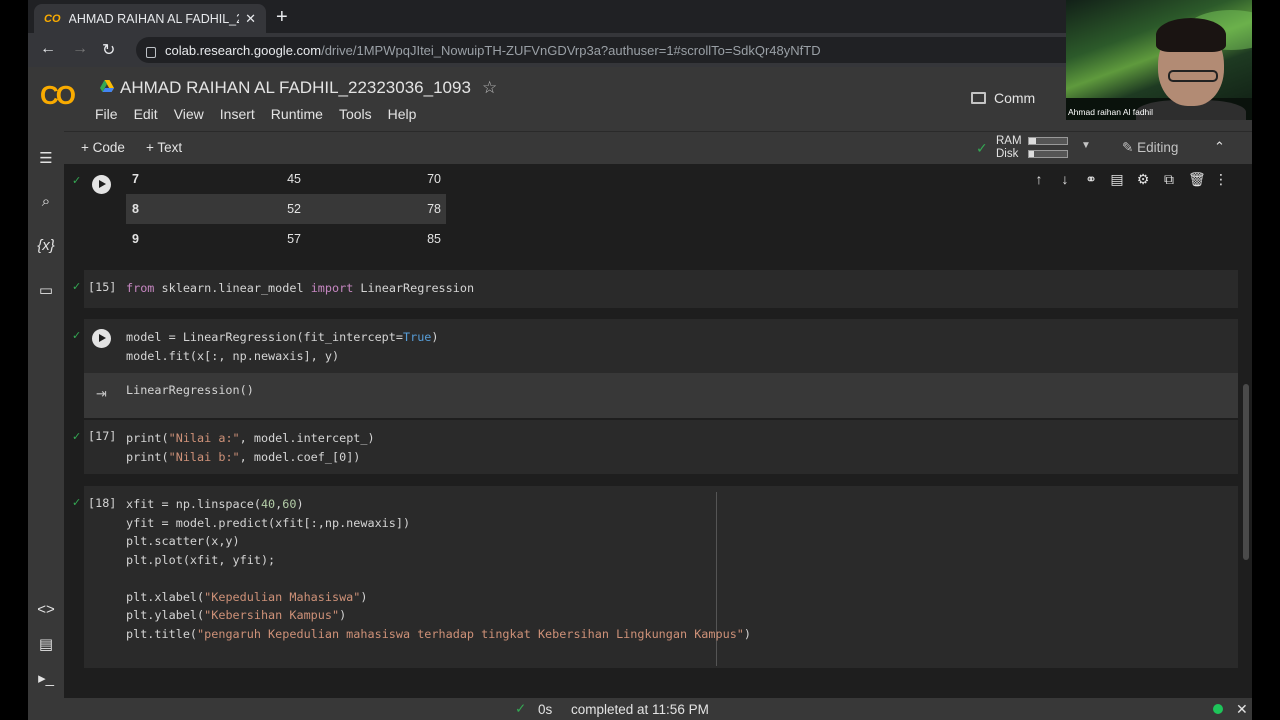  What do you see at coordinates (1031, 154) in the screenshot?
I see `disk-meter-fill` at bounding box center [1031, 154].